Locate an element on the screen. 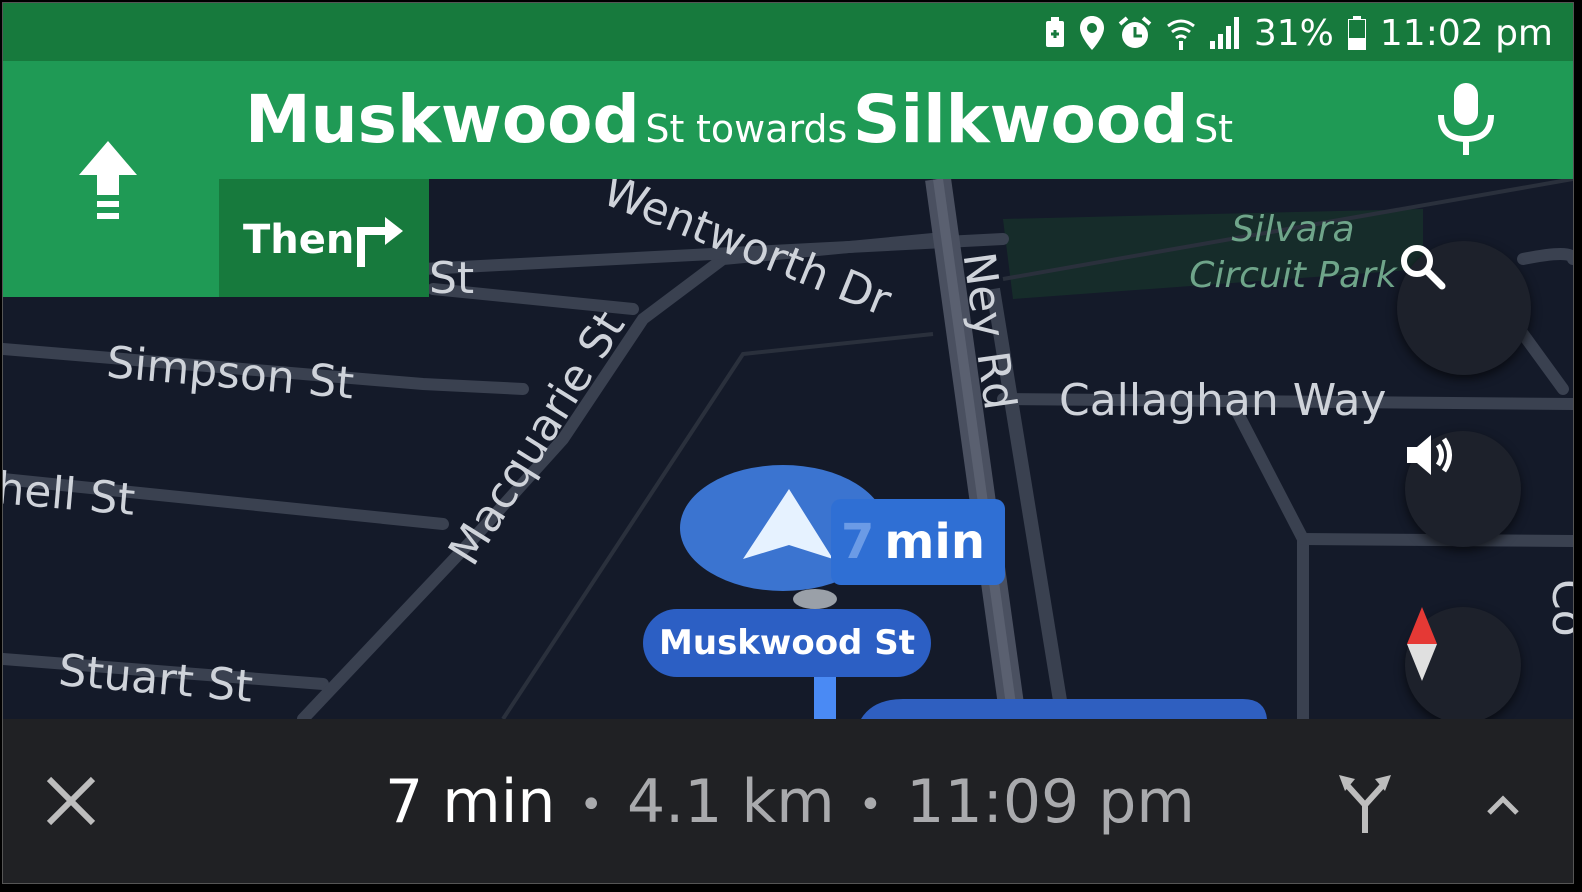  park-label-line2: Circuit Park is located at coordinates (1293, 275).